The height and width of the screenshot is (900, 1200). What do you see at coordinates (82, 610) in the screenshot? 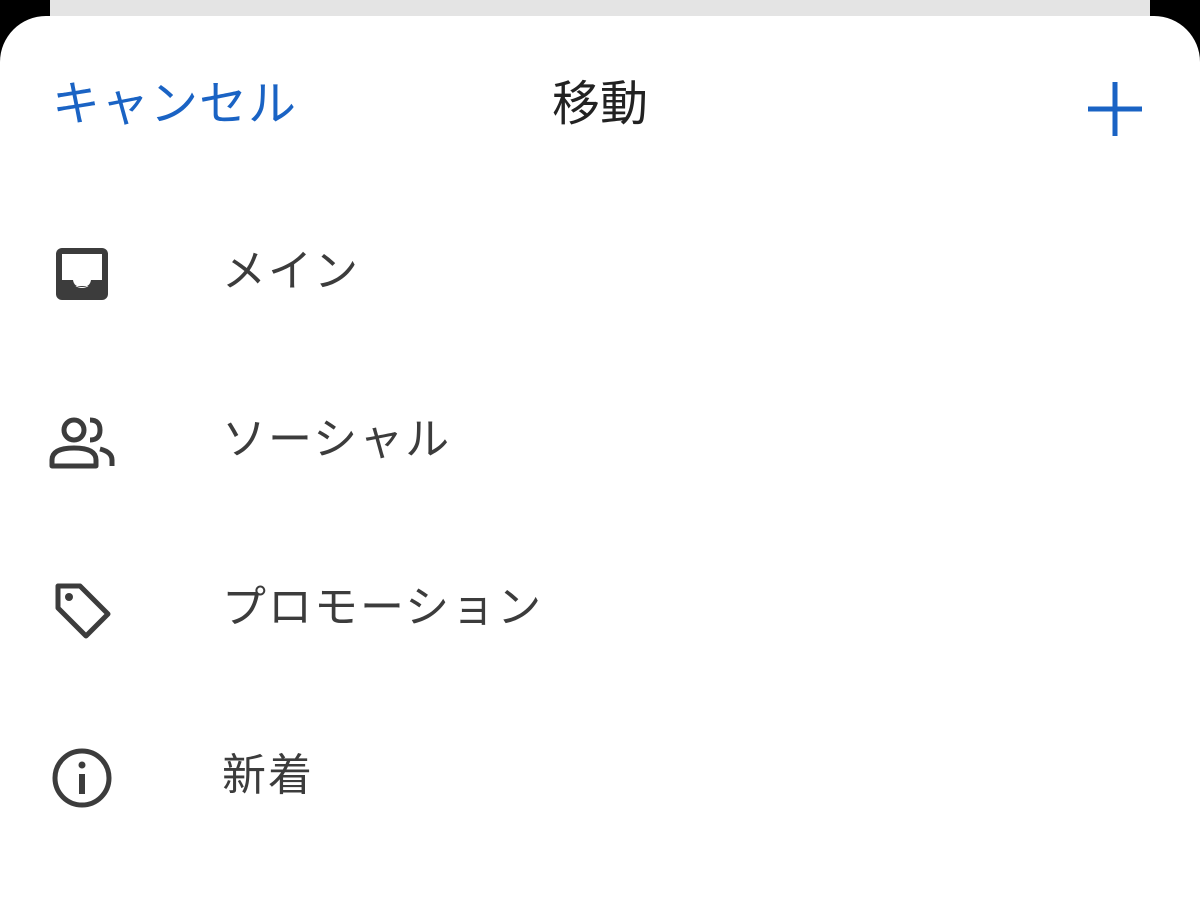
I see `tag-icon` at bounding box center [82, 610].